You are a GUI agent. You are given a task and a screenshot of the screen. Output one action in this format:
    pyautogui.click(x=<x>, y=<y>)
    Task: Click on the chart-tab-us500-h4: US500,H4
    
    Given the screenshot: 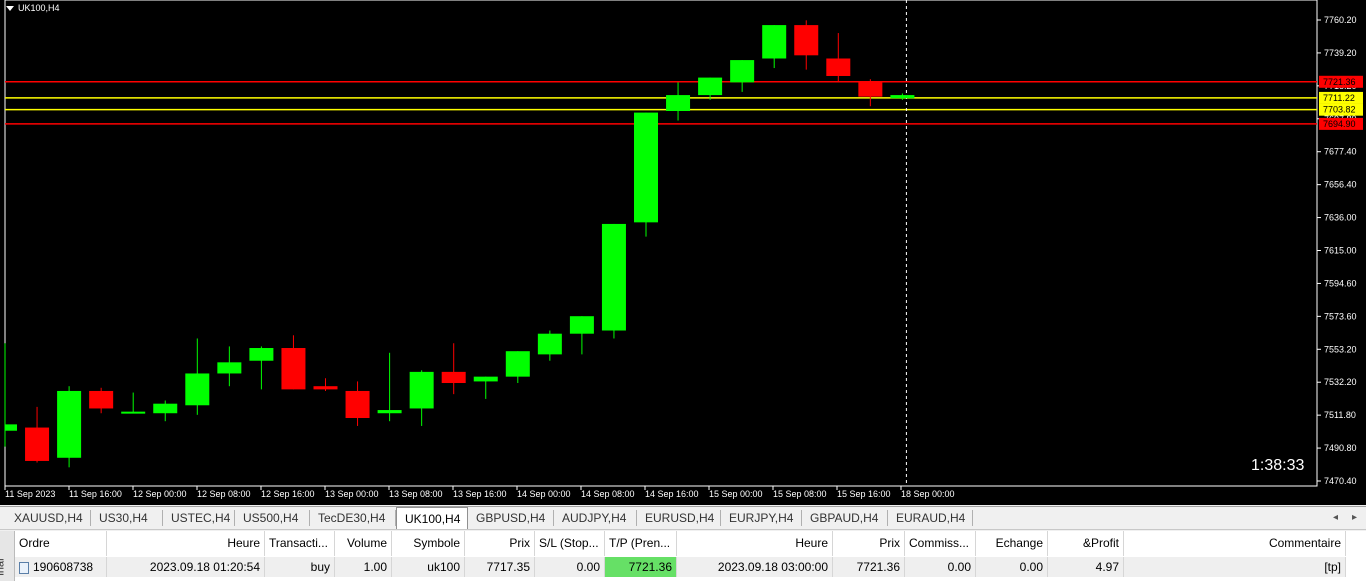 What is the action you would take?
    pyautogui.click(x=272, y=518)
    